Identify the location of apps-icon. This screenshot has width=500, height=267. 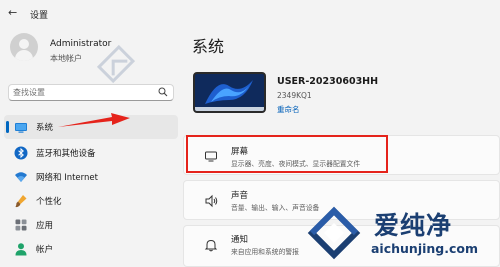
(21, 225).